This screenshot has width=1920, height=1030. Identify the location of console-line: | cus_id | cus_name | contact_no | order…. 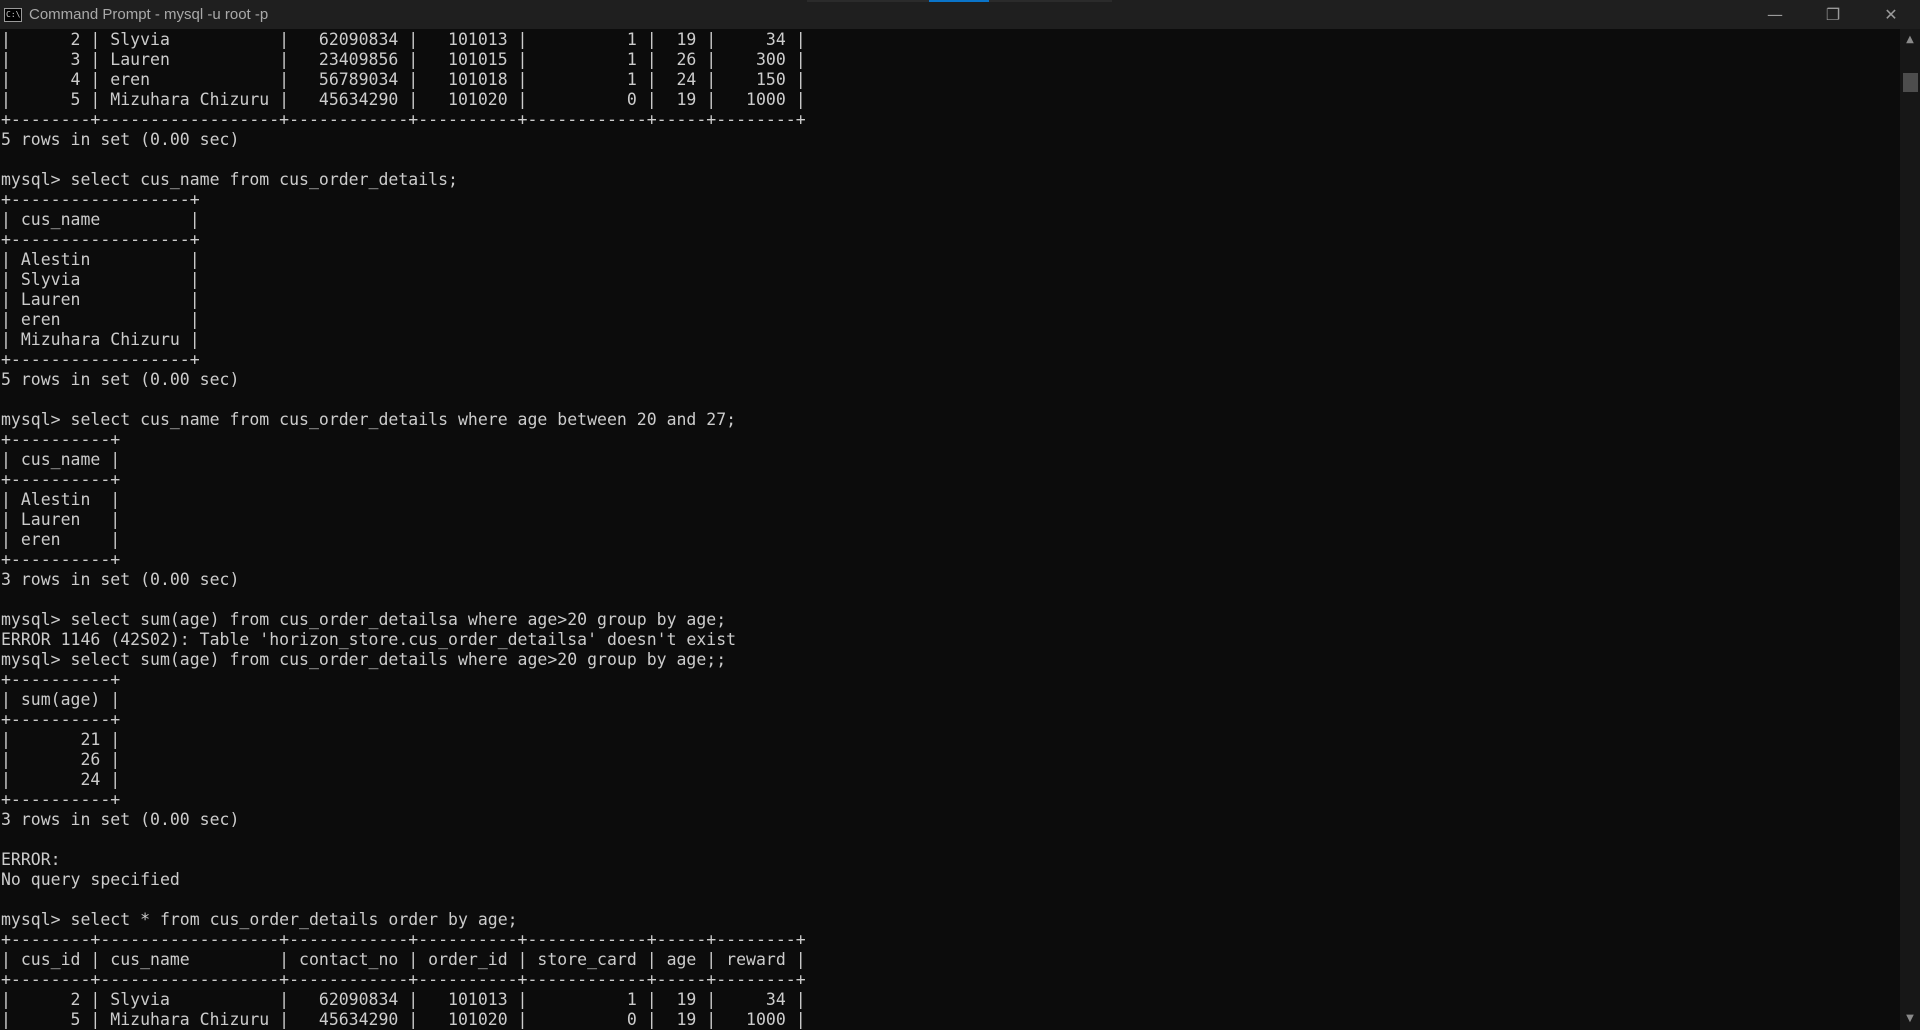
(403, 959).